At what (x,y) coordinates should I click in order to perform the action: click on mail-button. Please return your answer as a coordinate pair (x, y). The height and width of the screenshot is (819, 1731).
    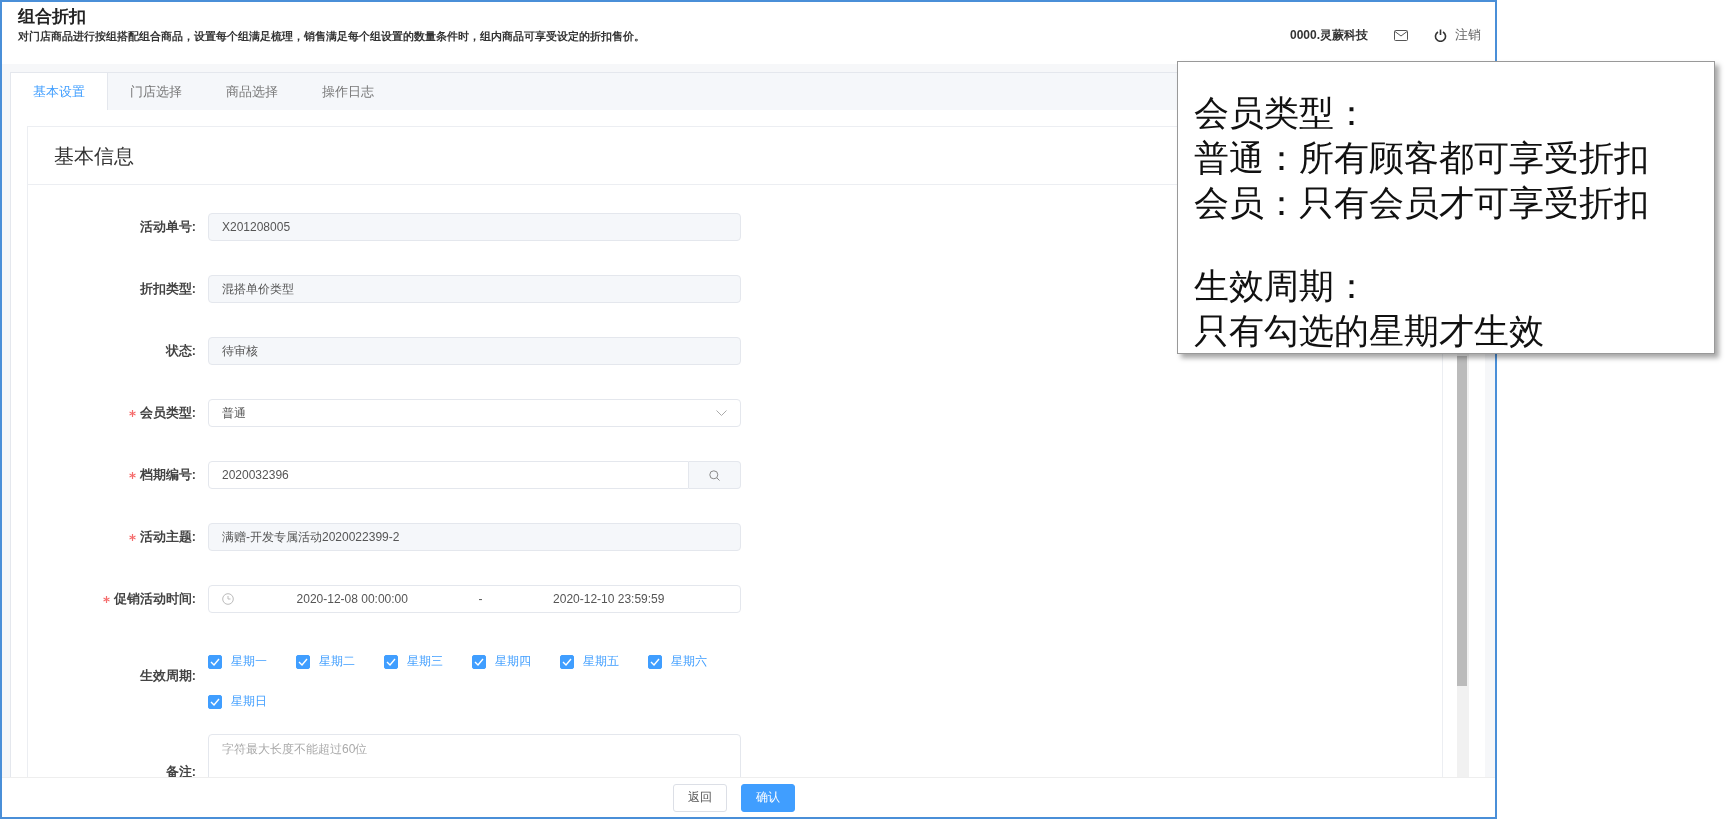
    Looking at the image, I should click on (1401, 35).